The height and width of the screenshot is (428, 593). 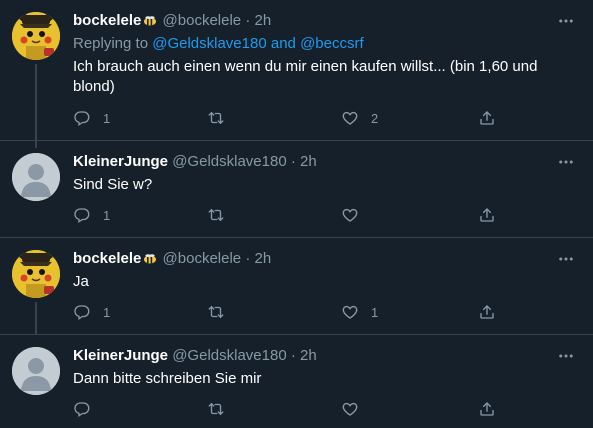 I want to click on like-button: 2, so click(x=359, y=118).